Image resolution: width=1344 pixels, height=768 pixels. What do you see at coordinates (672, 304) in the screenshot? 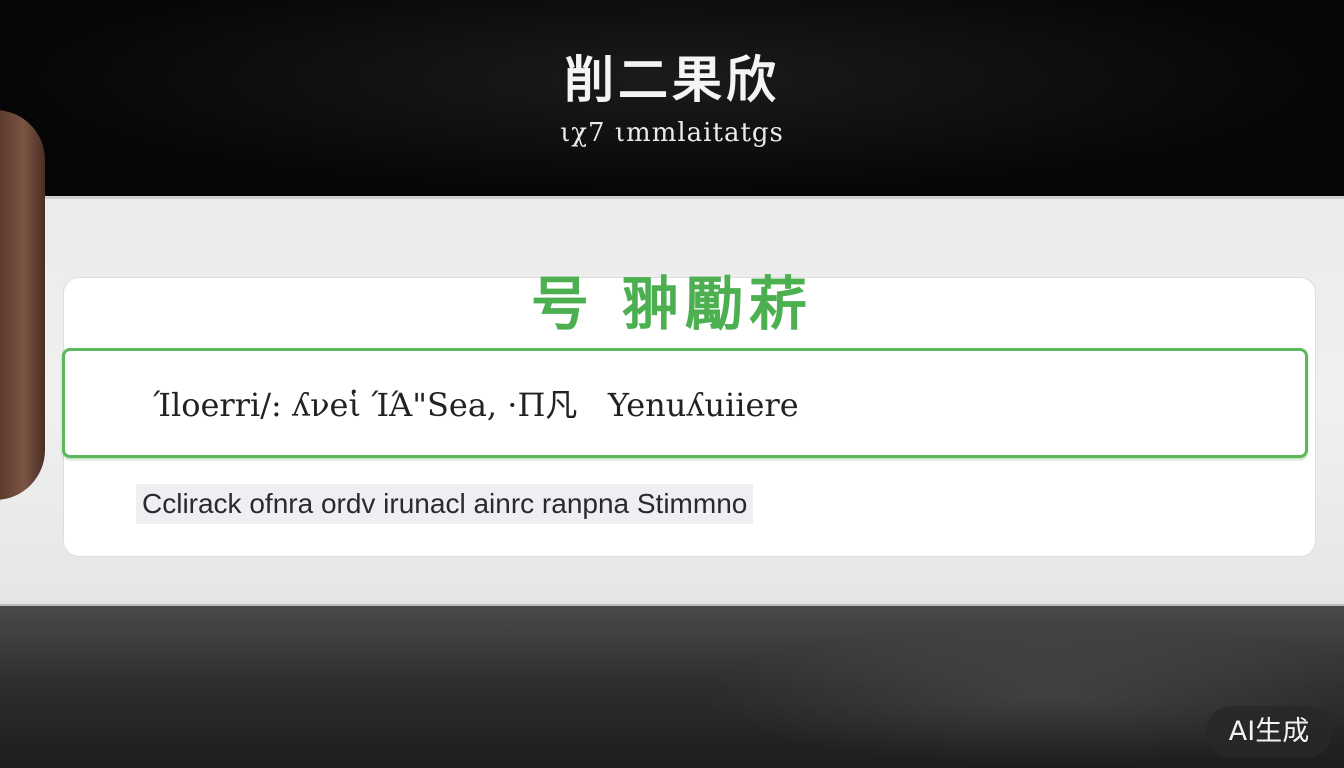
I see `card-heading: 号 翀勵菥` at bounding box center [672, 304].